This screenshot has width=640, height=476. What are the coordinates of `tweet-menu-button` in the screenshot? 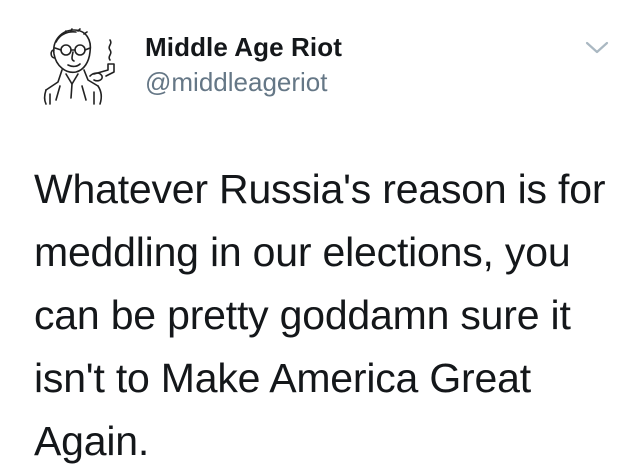 It's located at (597, 48).